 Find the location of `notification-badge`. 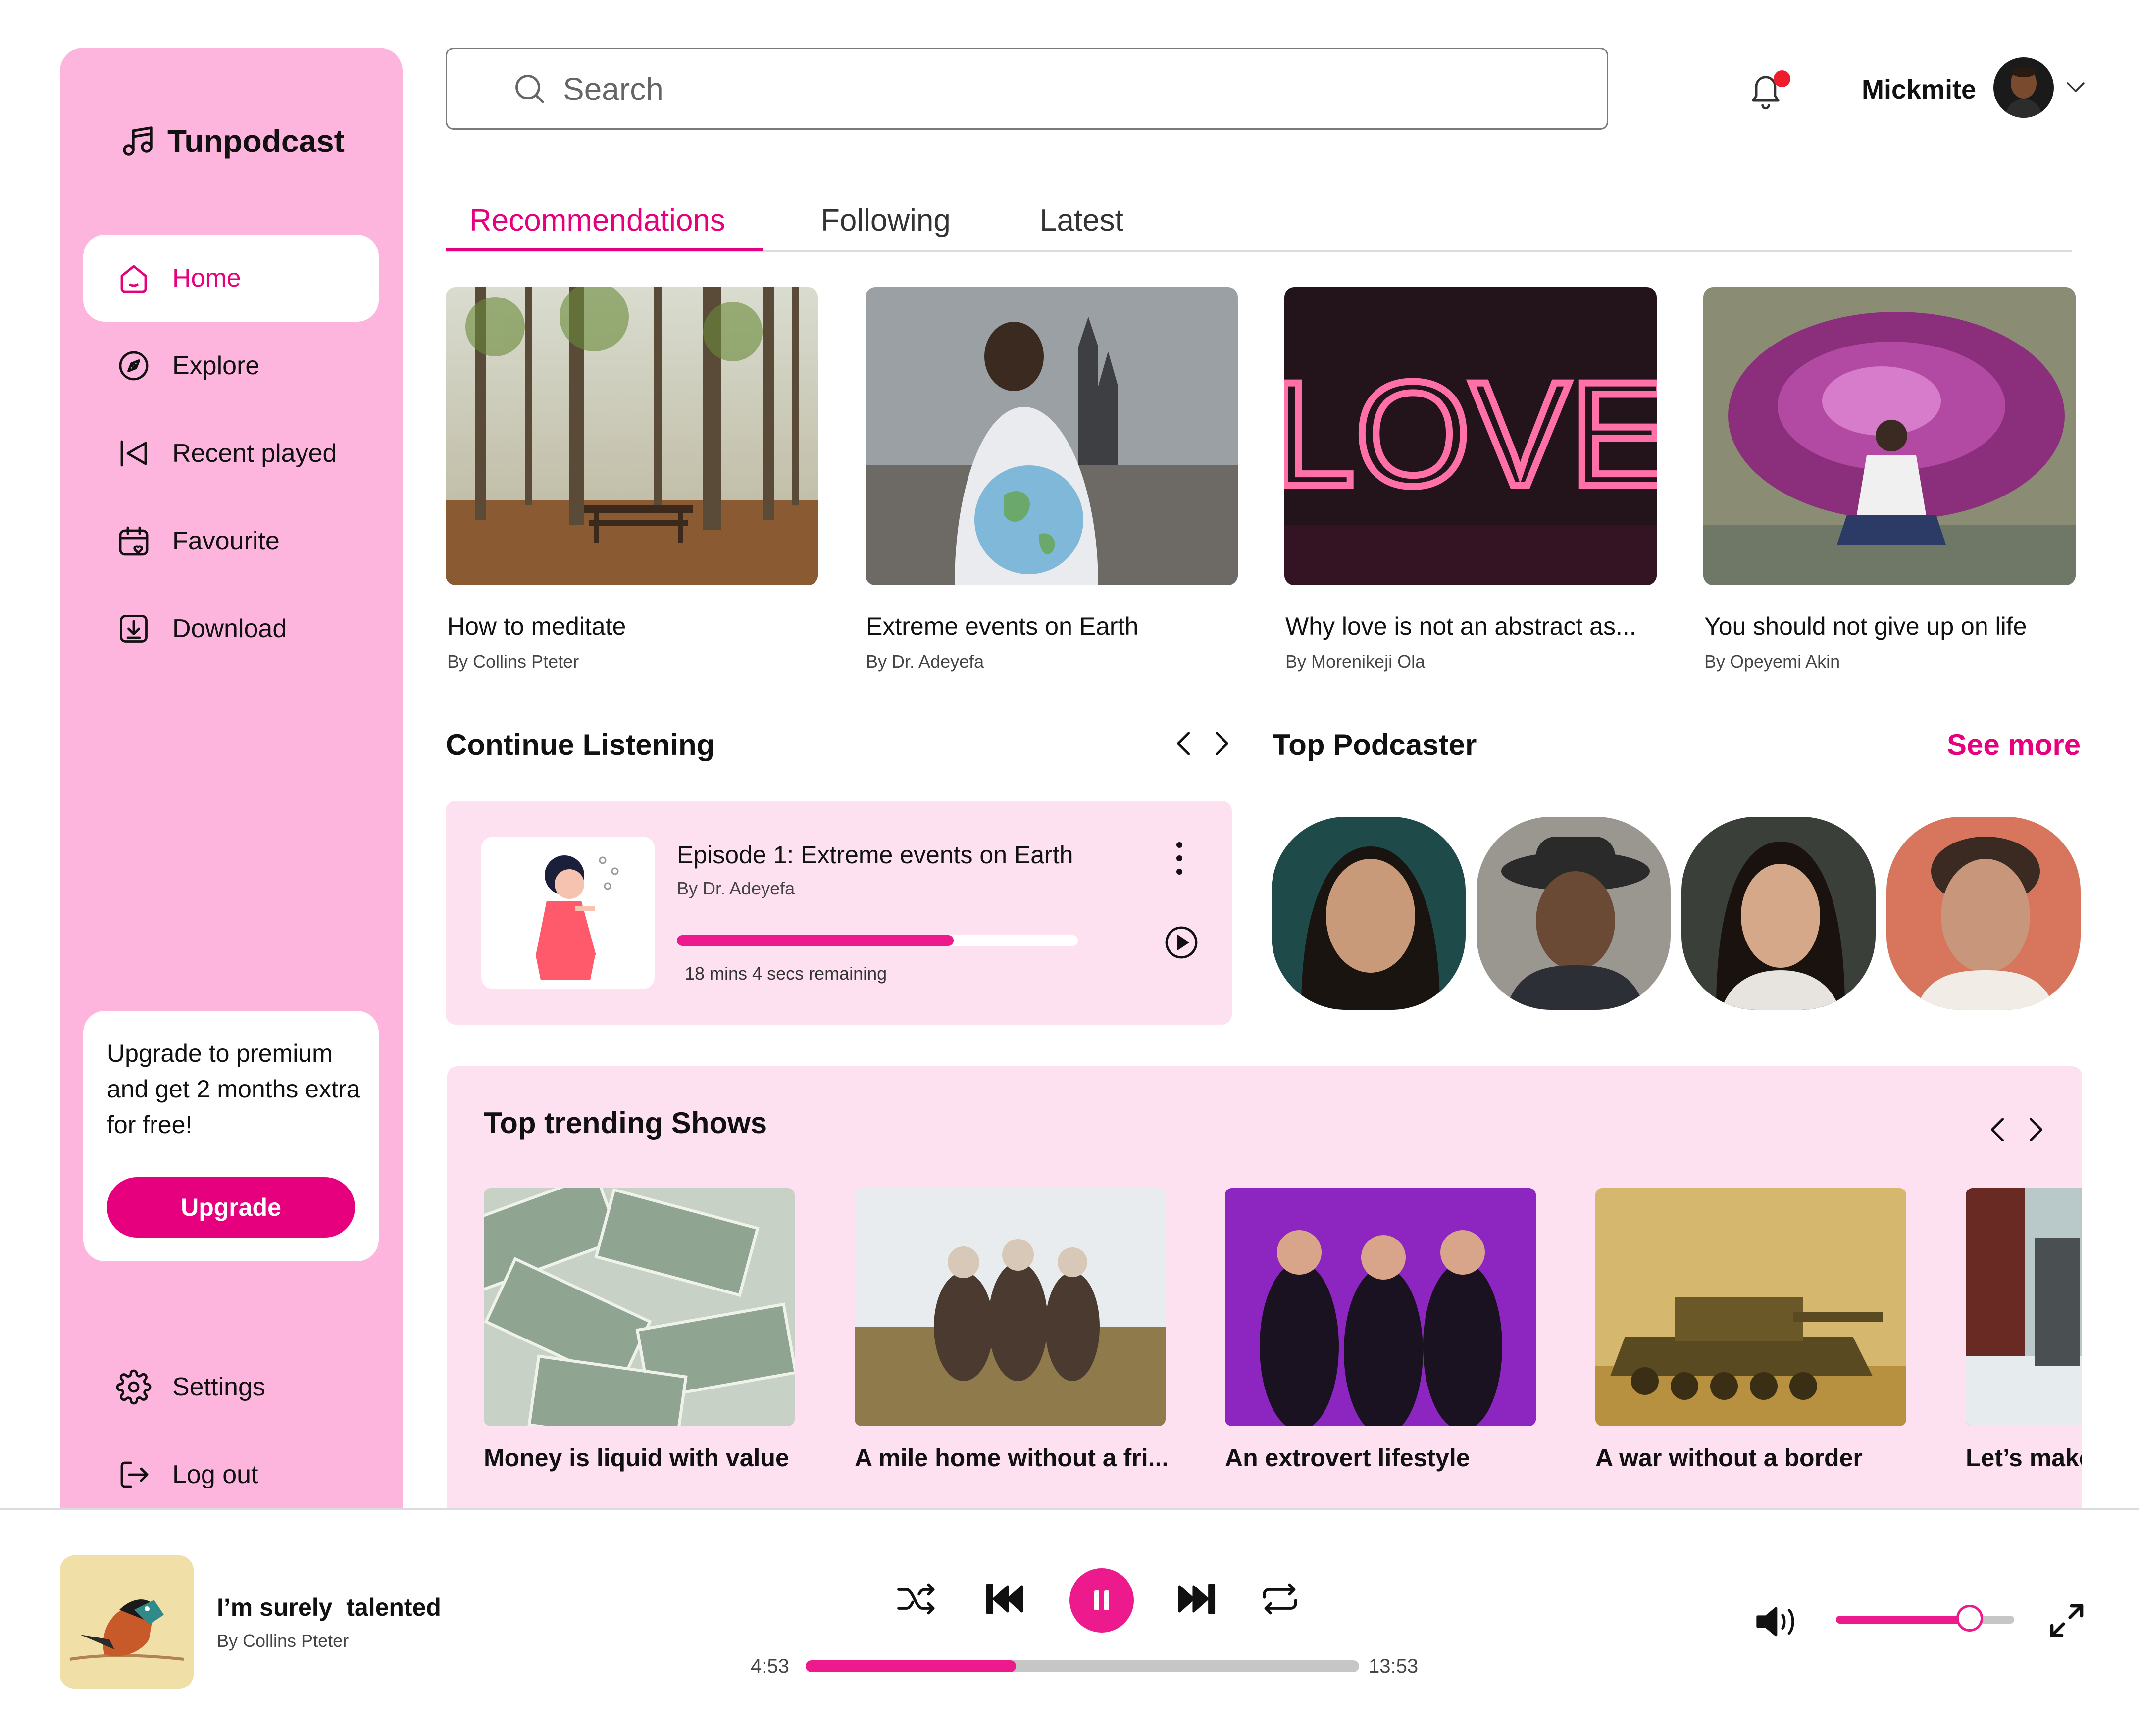

notification-badge is located at coordinates (1782, 78).